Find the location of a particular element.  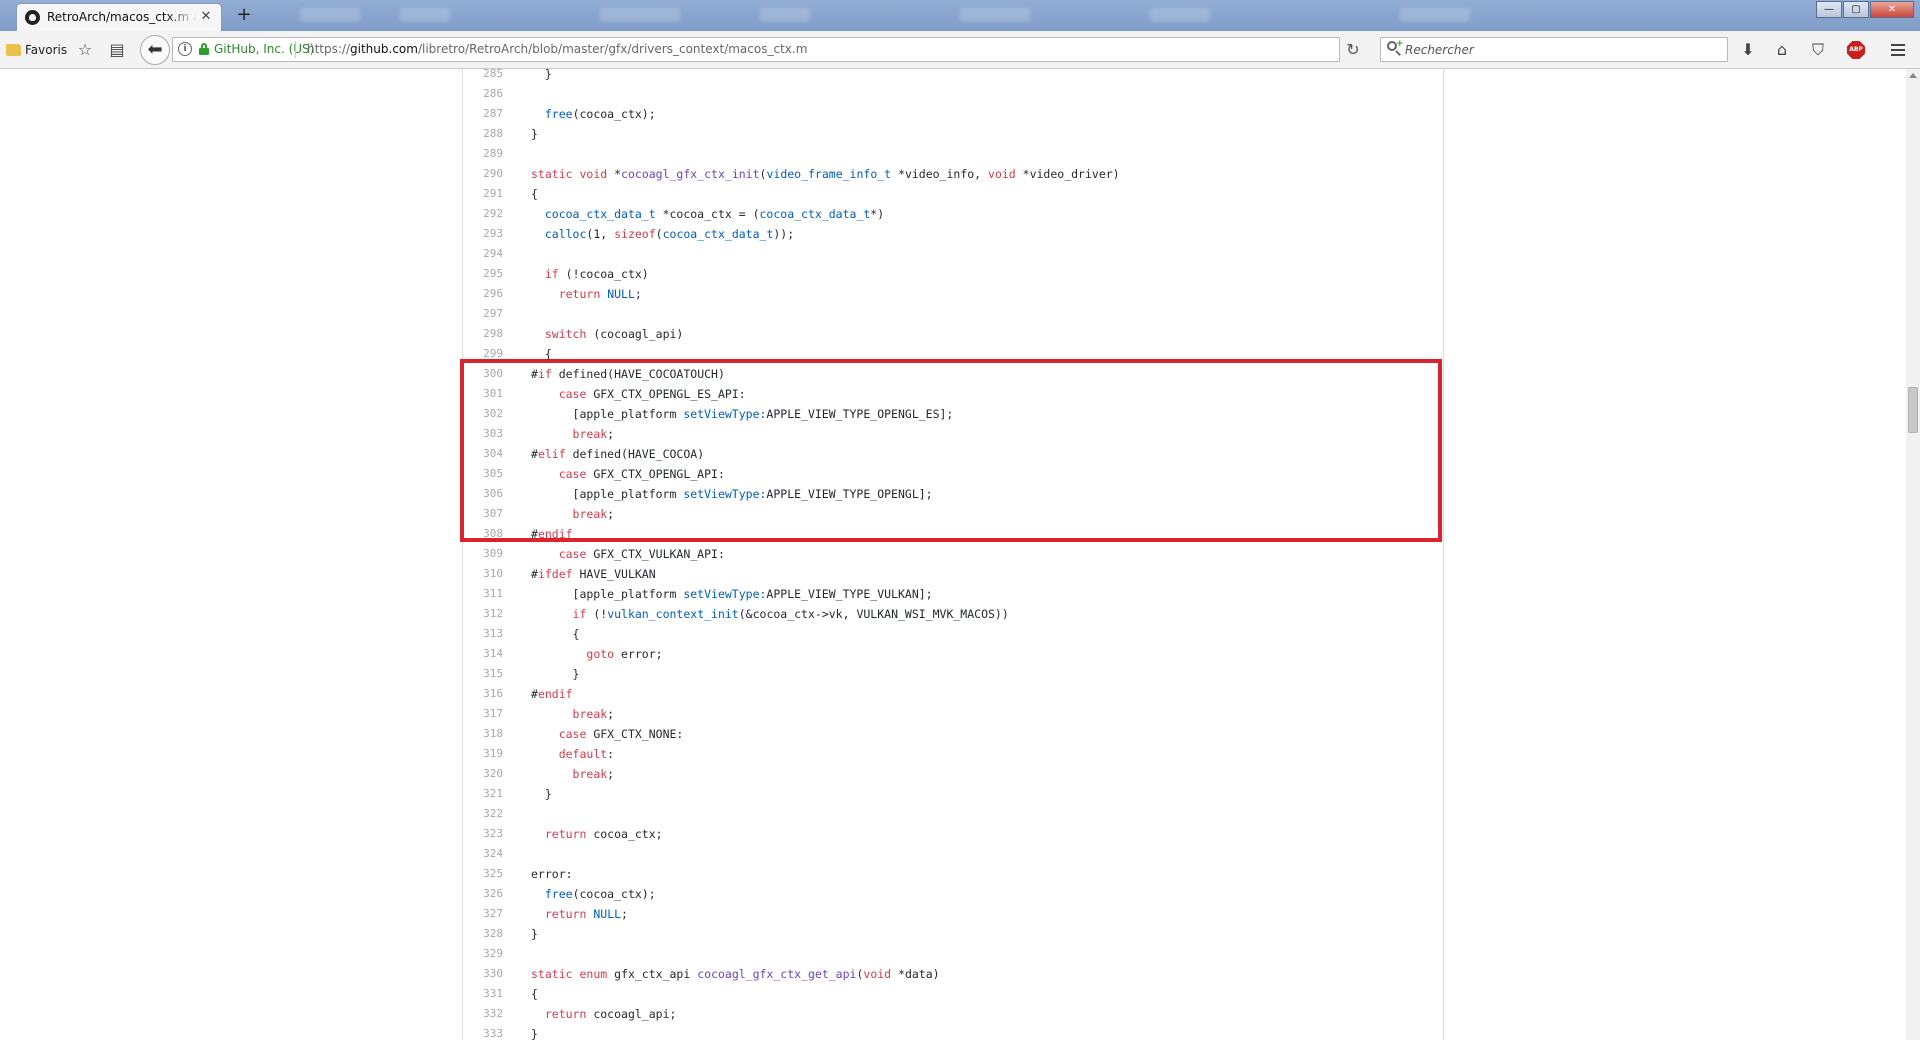

code-token: (1, is located at coordinates (600, 234).